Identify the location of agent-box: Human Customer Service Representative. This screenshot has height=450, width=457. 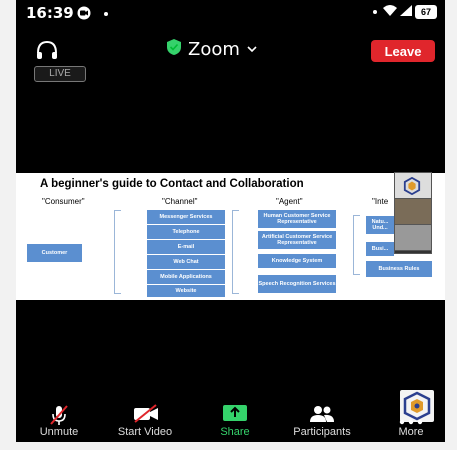
(297, 219).